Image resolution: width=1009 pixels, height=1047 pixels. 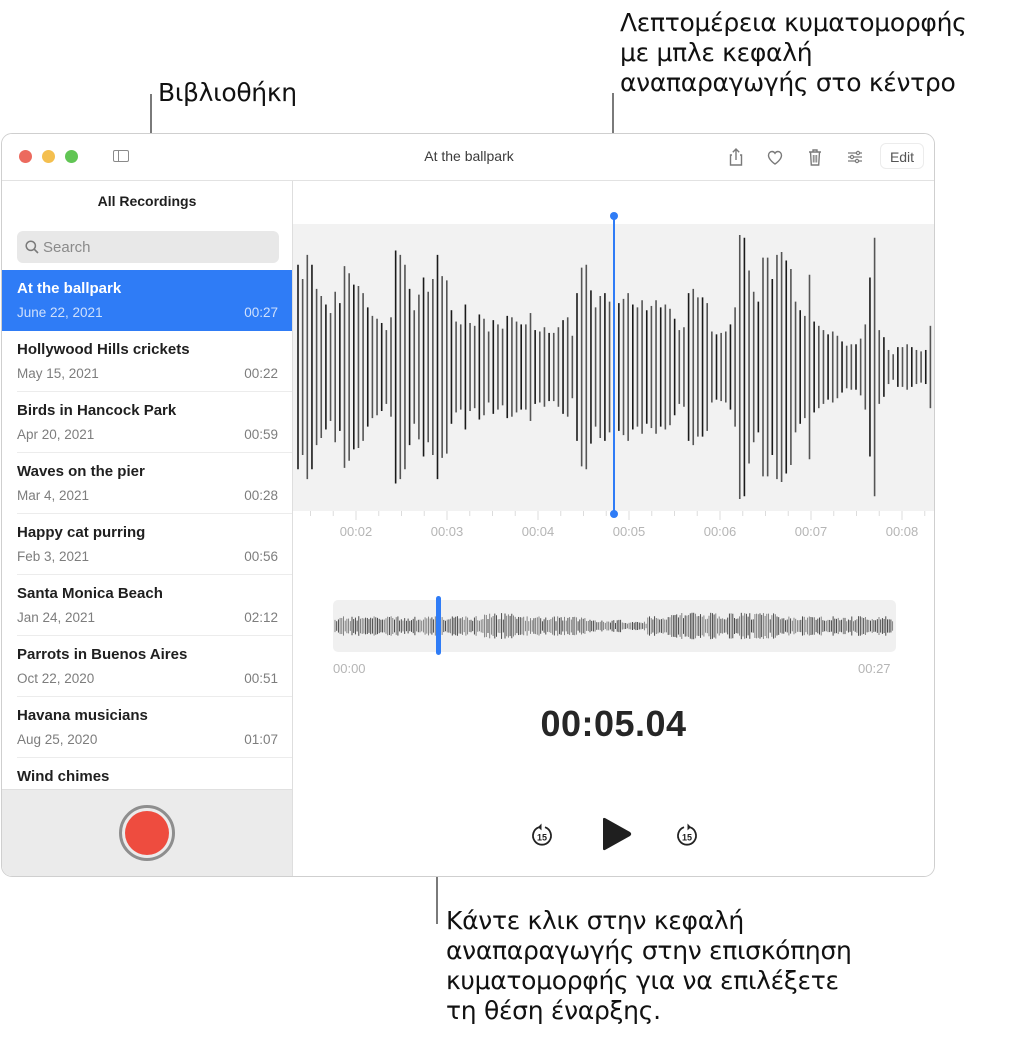 I want to click on share-icon, so click(x=736, y=157).